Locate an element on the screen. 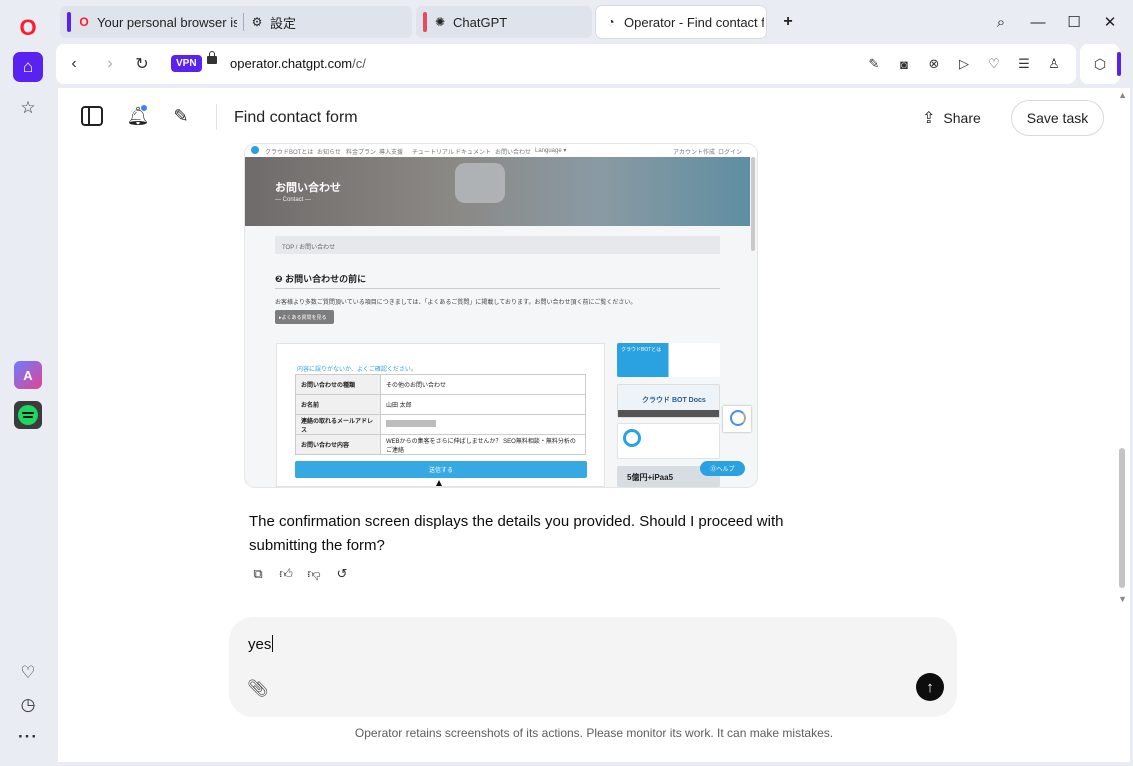  table-row: お名前 山田 太郎 is located at coordinates (440, 404).